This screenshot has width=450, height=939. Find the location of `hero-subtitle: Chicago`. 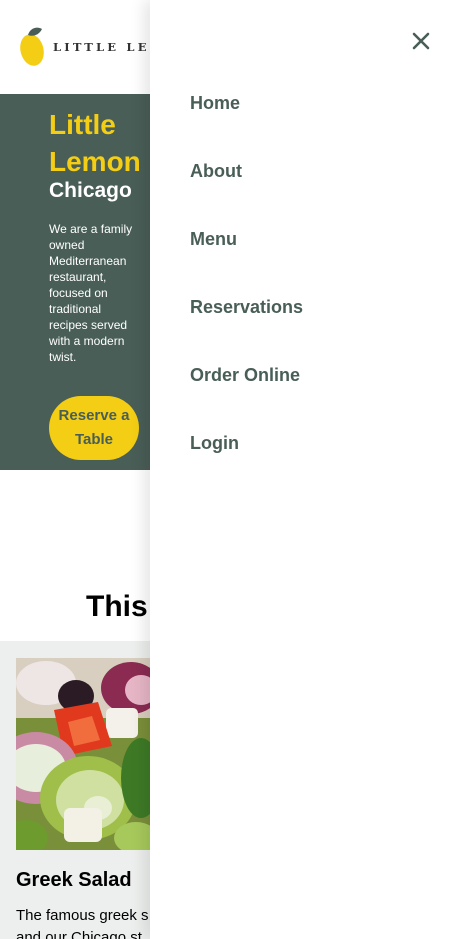

hero-subtitle: Chicago is located at coordinates (90, 190).